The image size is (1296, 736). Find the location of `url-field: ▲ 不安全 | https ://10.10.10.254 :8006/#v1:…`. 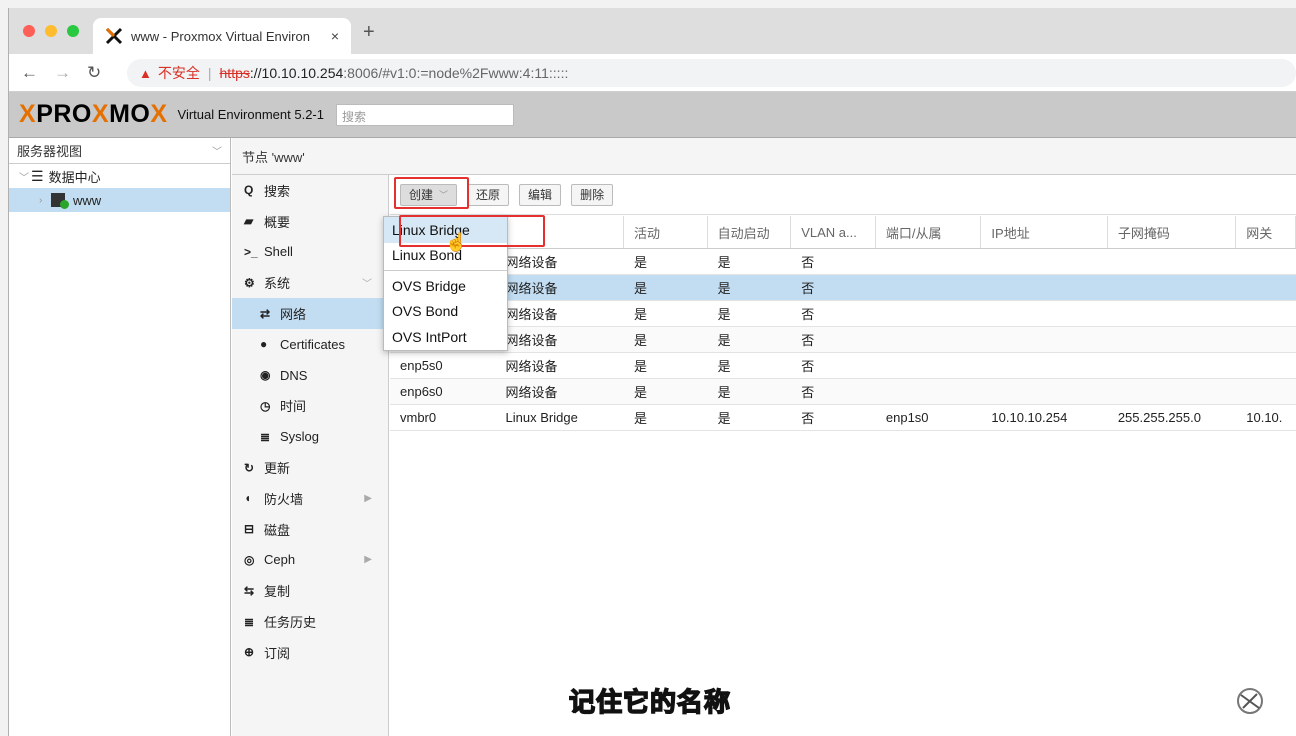

url-field: ▲ 不安全 | https ://10.10.10.254 :8006/#v1:… is located at coordinates (711, 73).